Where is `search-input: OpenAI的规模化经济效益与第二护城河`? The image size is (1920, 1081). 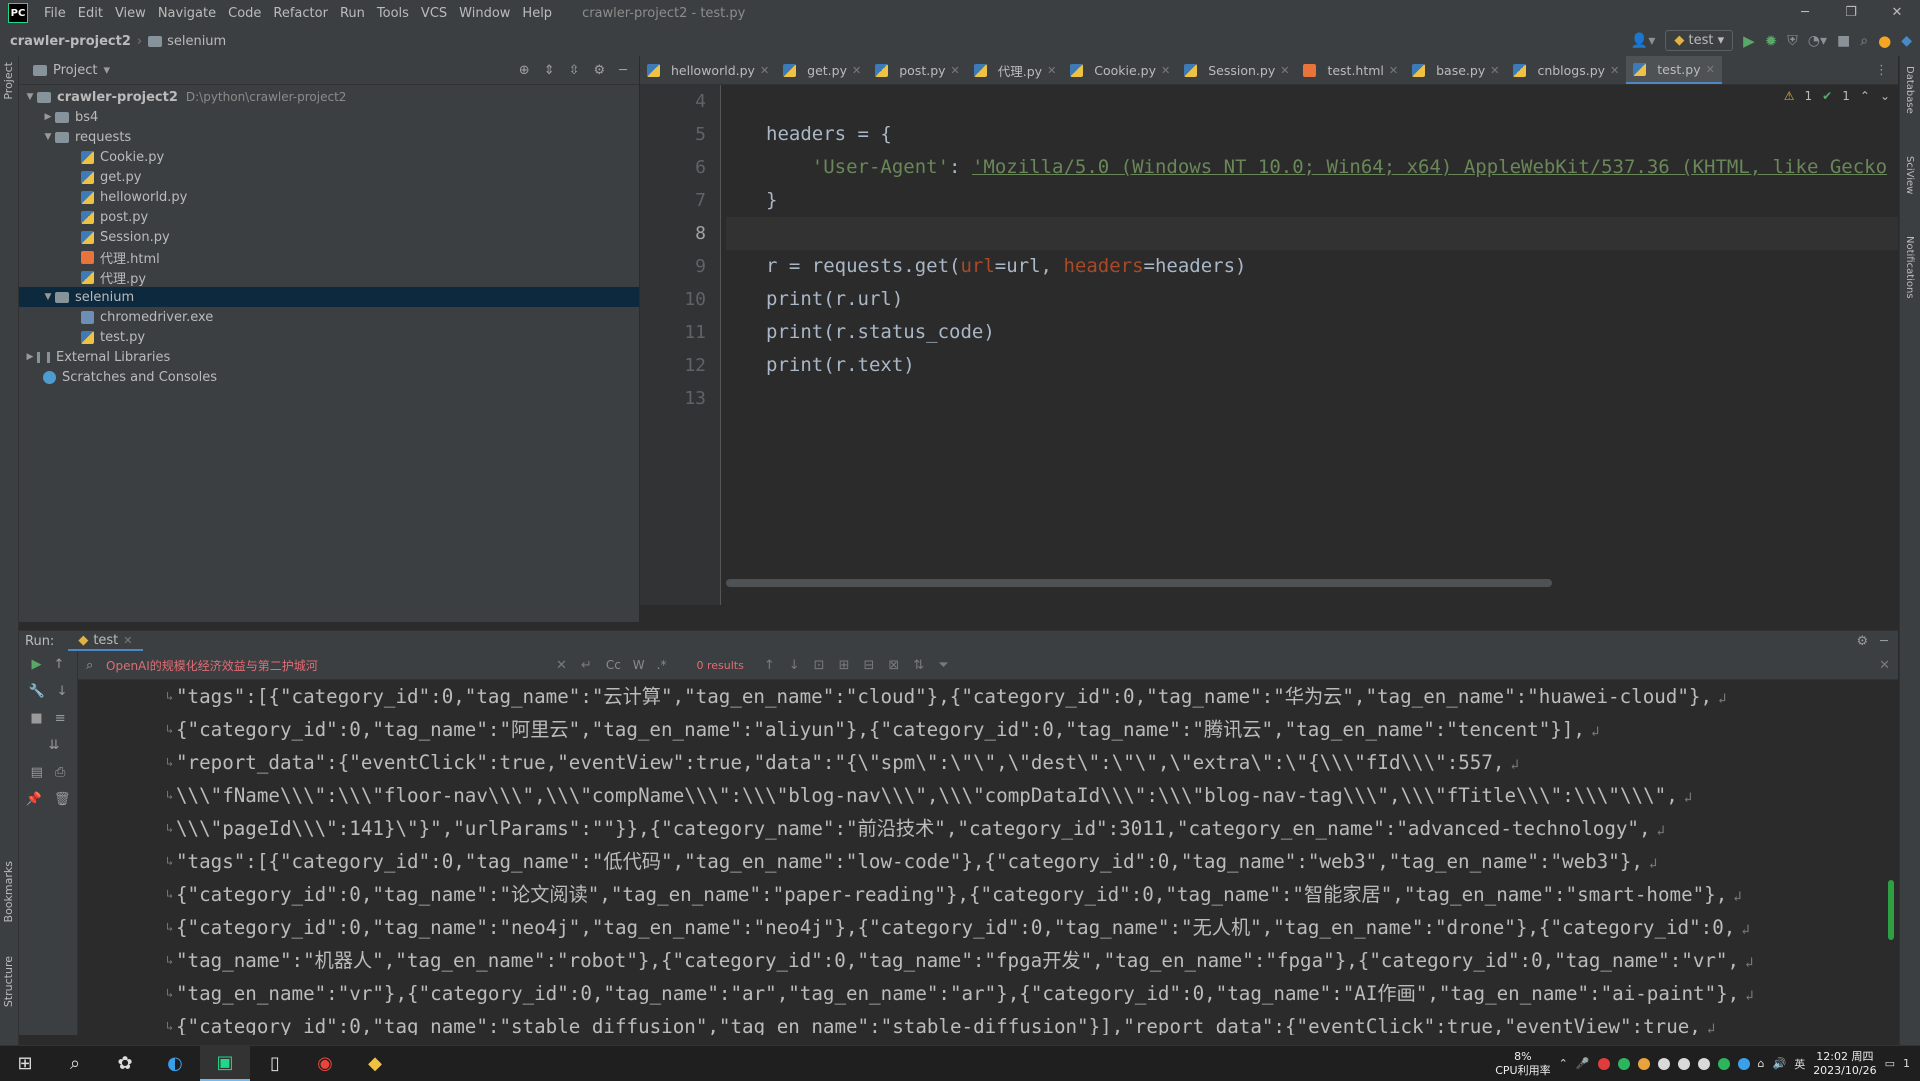
search-input: OpenAI的规模化经济效益与第二护城河 is located at coordinates (331, 665).